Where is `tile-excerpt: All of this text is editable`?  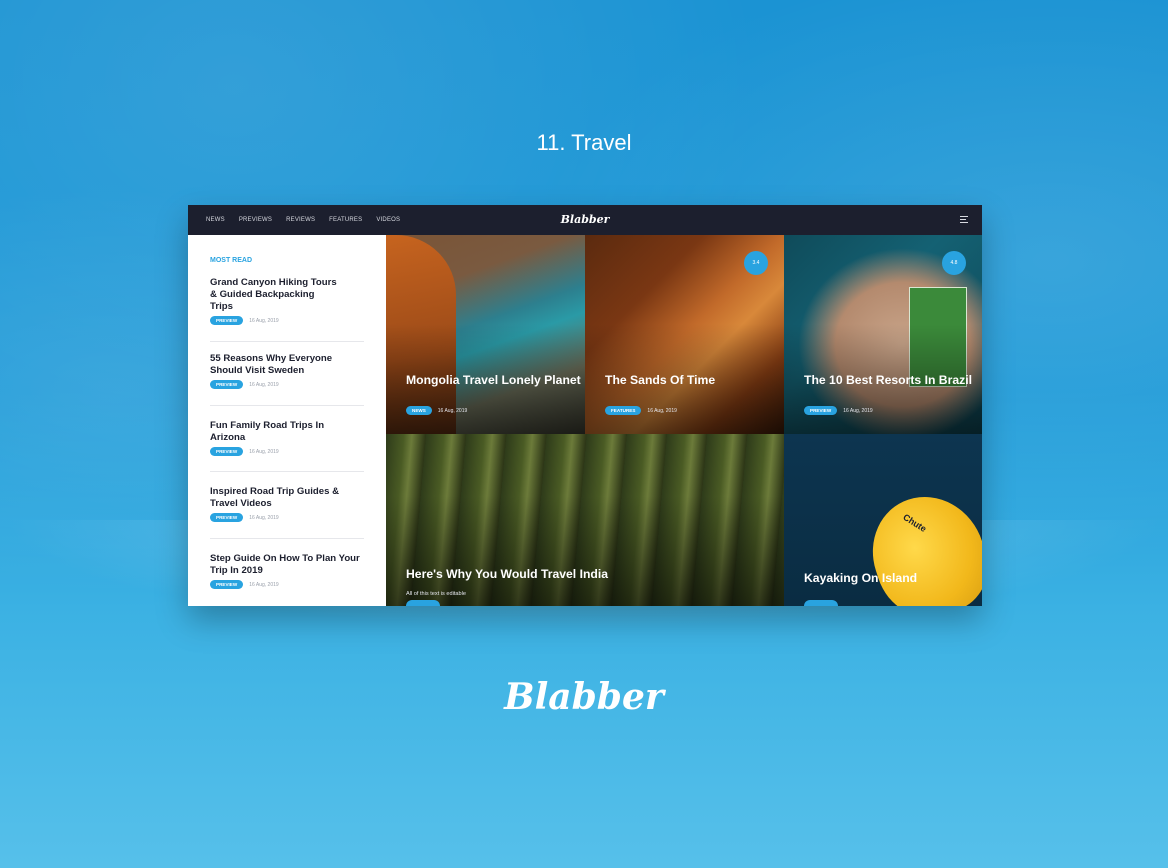
tile-excerpt: All of this text is editable is located at coordinates (436, 594).